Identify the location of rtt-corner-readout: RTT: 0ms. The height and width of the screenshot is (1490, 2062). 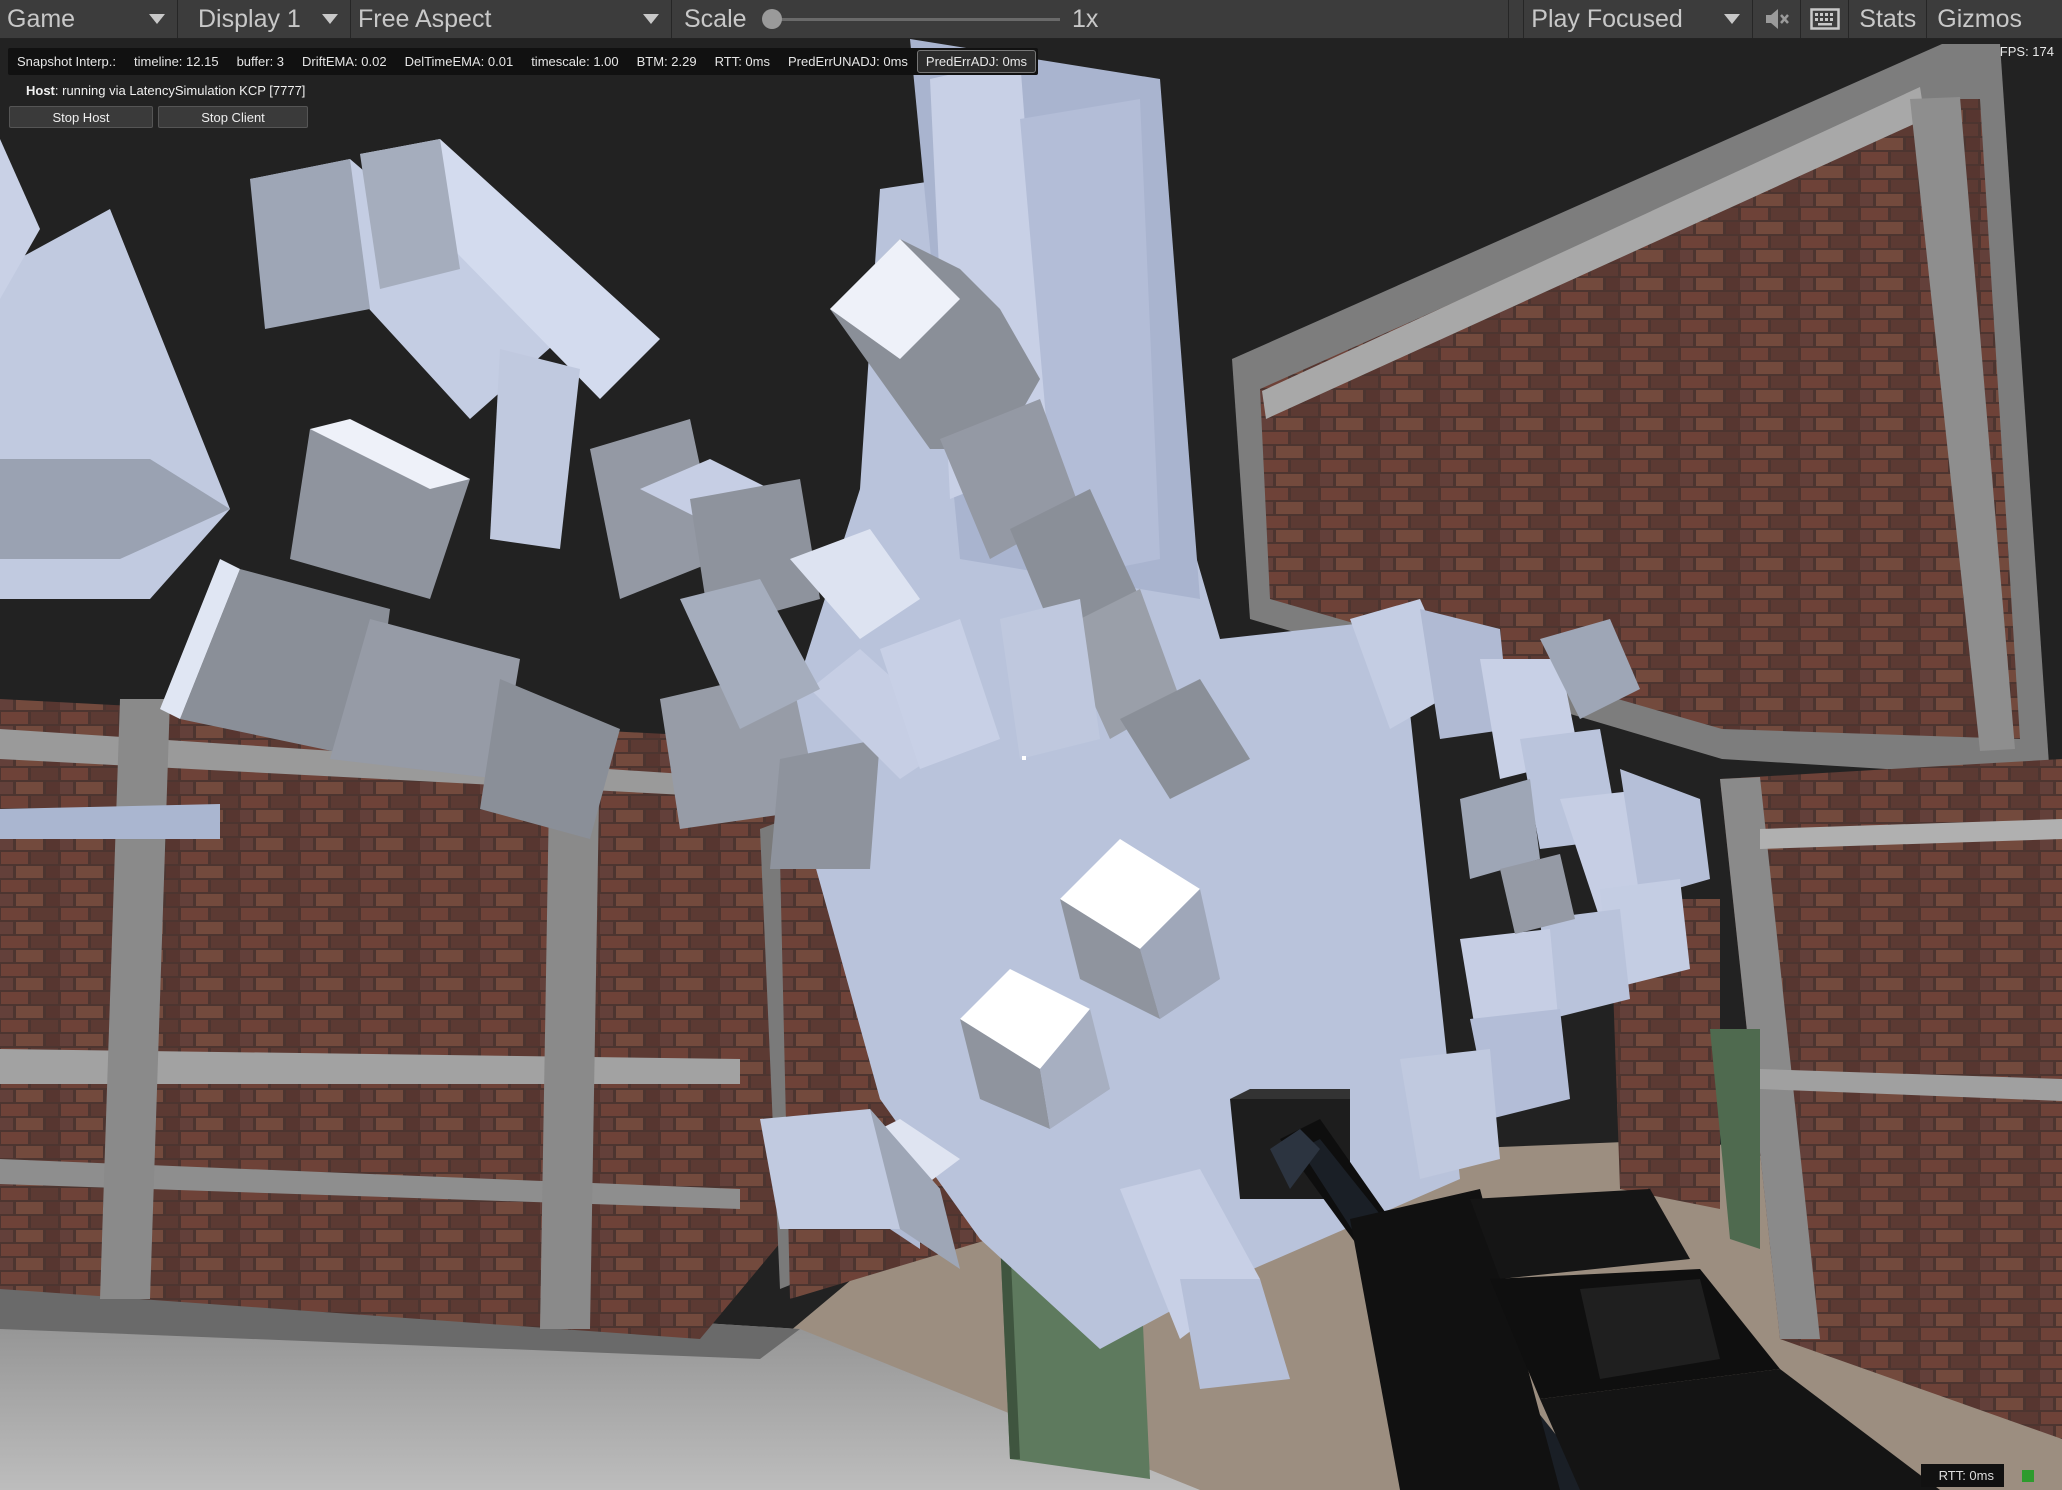
(1962, 1475).